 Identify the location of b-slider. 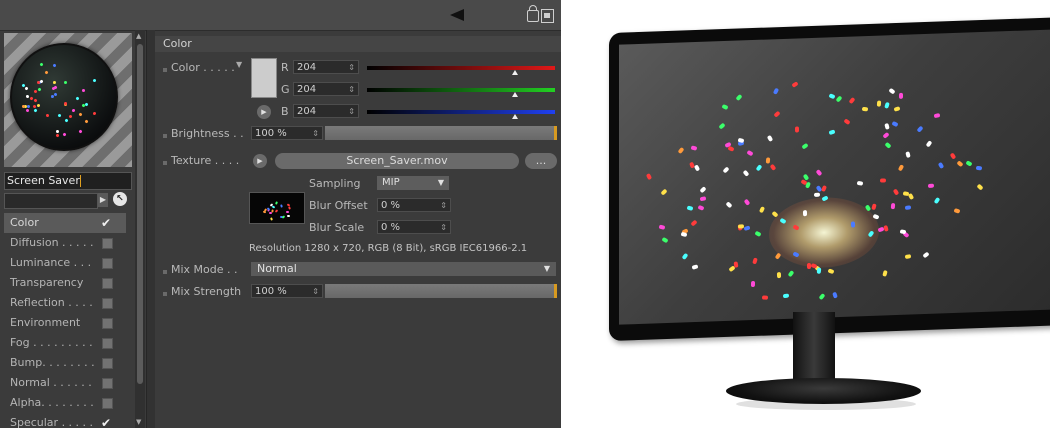
(461, 114).